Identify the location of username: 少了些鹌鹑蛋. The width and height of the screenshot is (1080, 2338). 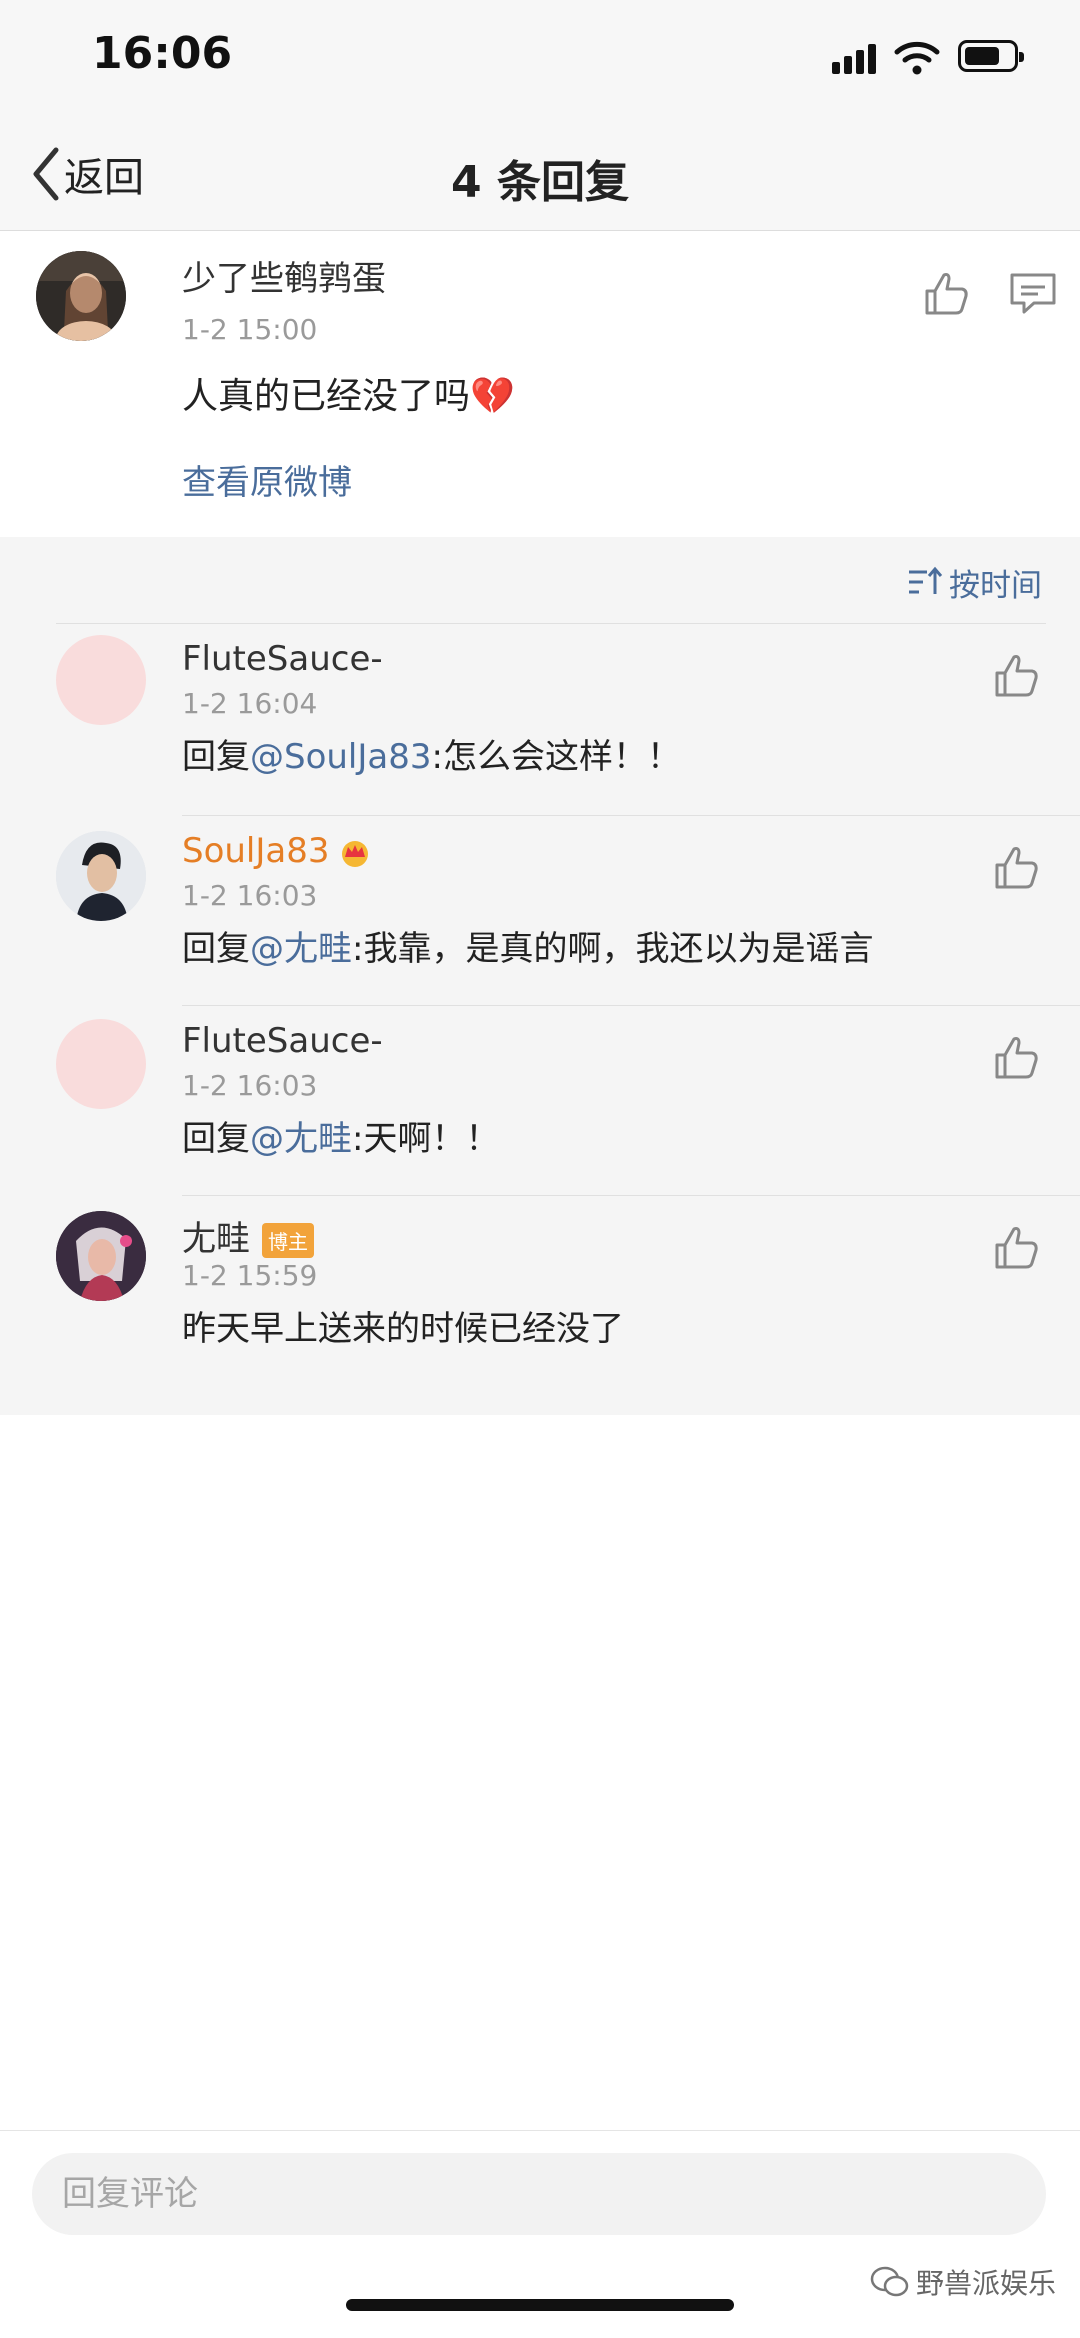
(284, 275).